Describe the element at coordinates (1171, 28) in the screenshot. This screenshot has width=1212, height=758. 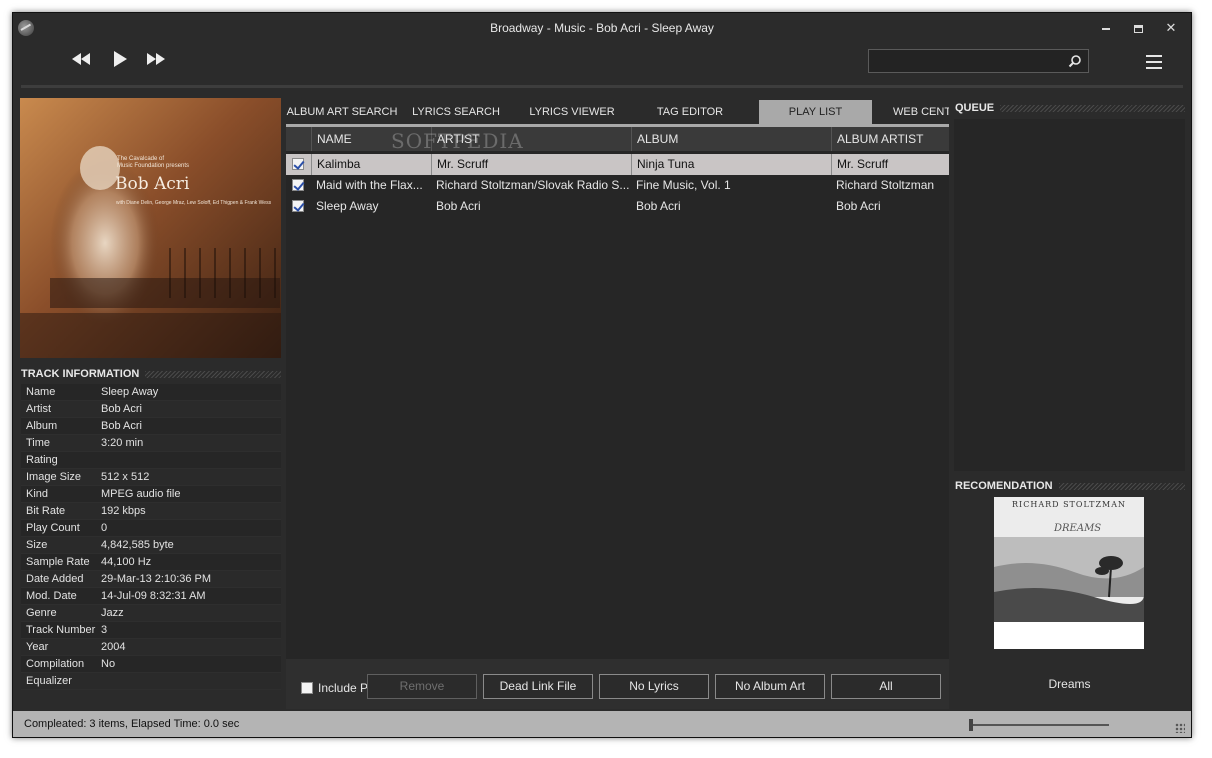
I see `close-button: ✕` at that location.